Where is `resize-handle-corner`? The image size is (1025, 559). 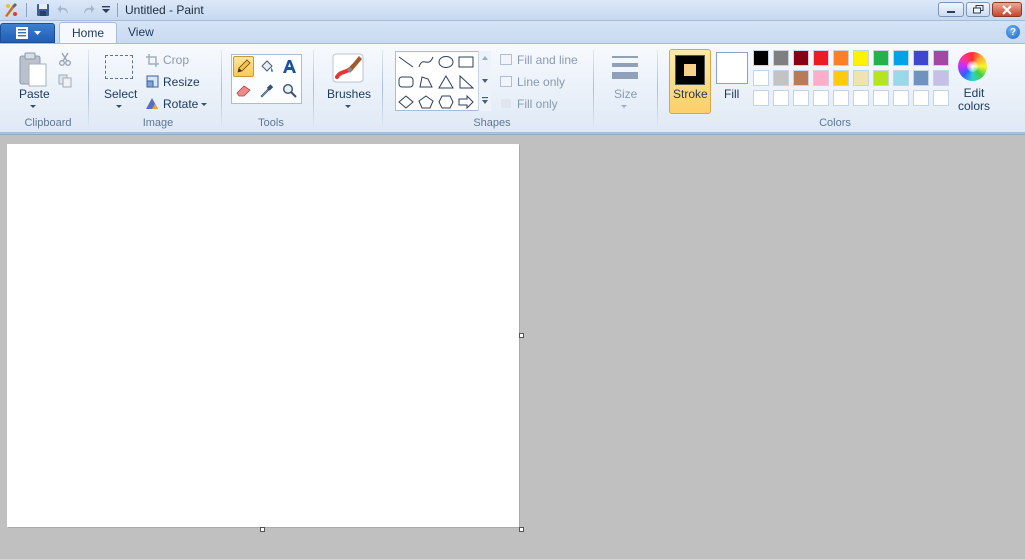
resize-handle-corner is located at coordinates (521, 529).